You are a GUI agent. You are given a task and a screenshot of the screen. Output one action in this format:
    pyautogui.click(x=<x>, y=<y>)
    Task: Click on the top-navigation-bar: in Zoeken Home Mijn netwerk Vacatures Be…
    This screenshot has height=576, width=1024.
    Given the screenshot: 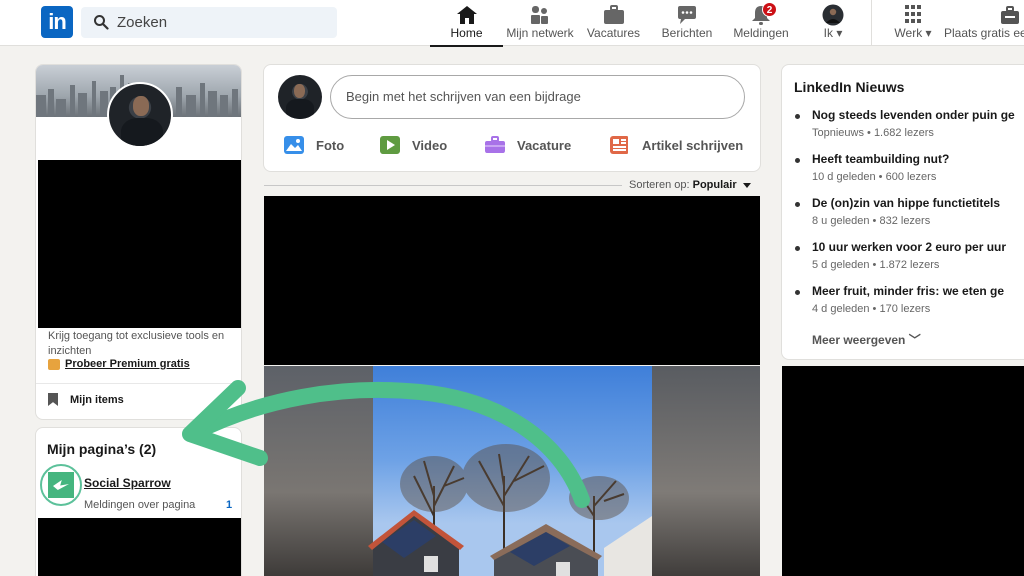 What is the action you would take?
    pyautogui.click(x=512, y=23)
    